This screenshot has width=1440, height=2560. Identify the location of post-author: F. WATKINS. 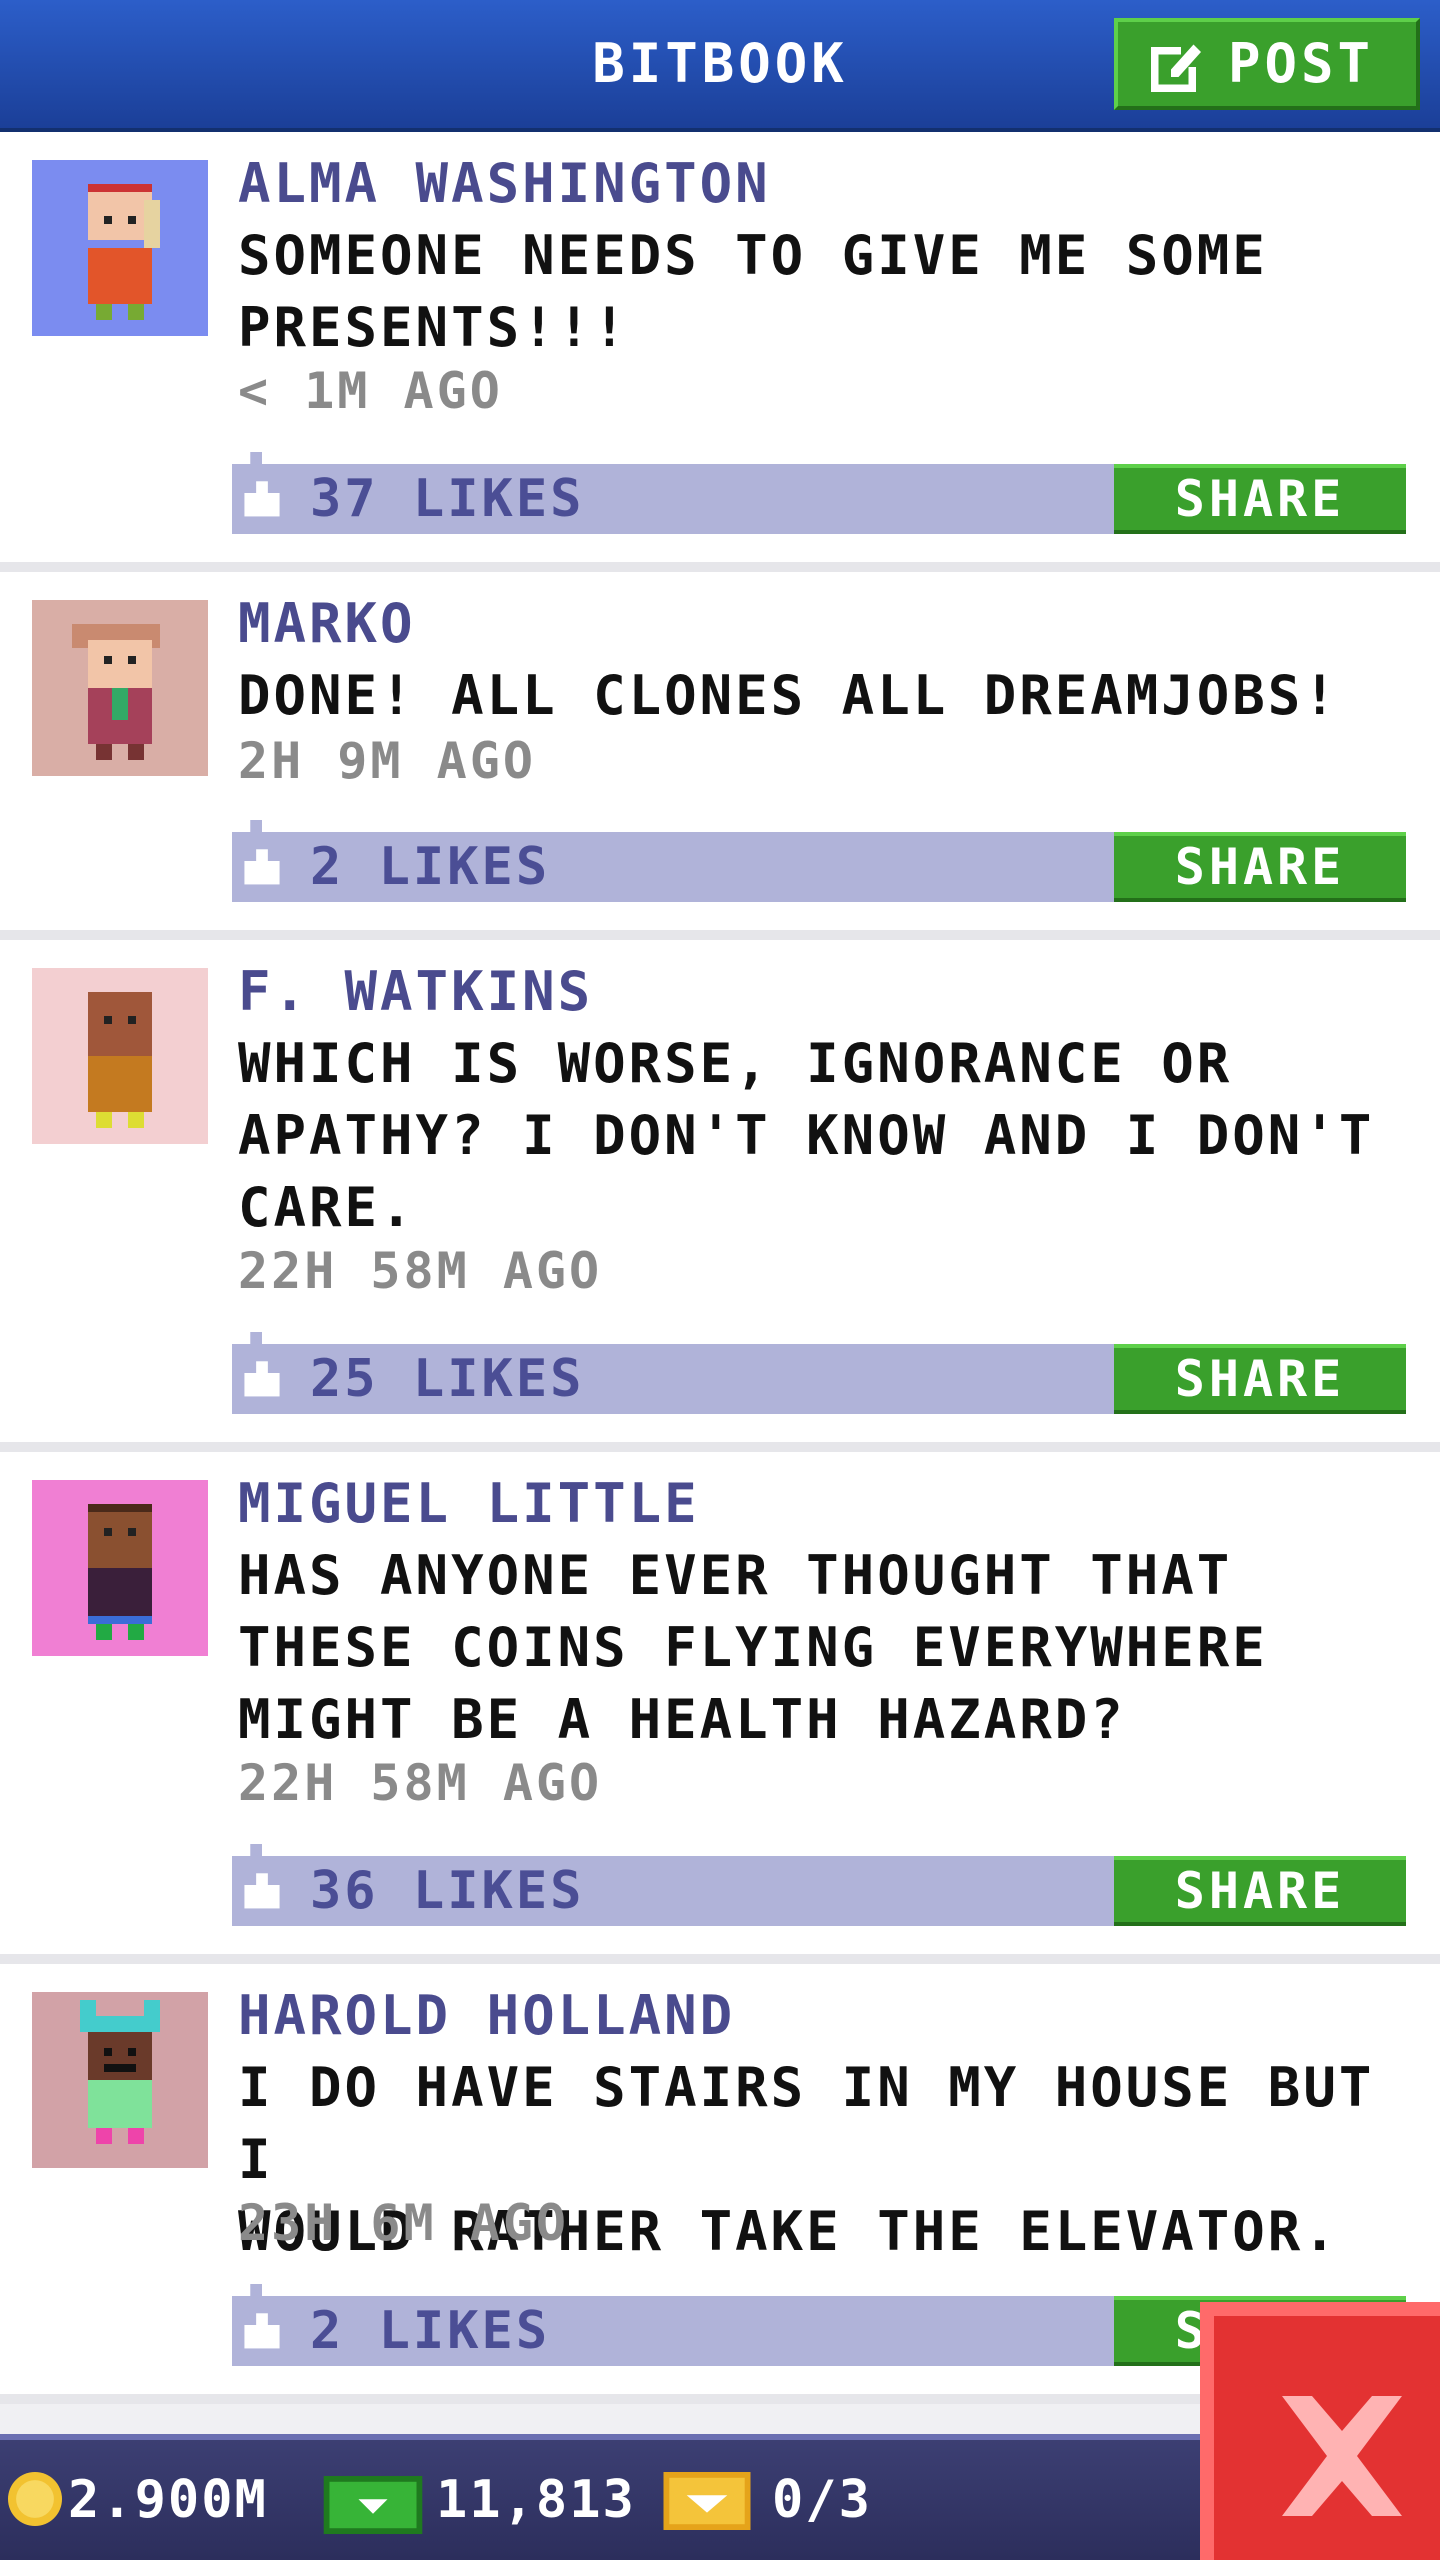
(415, 991).